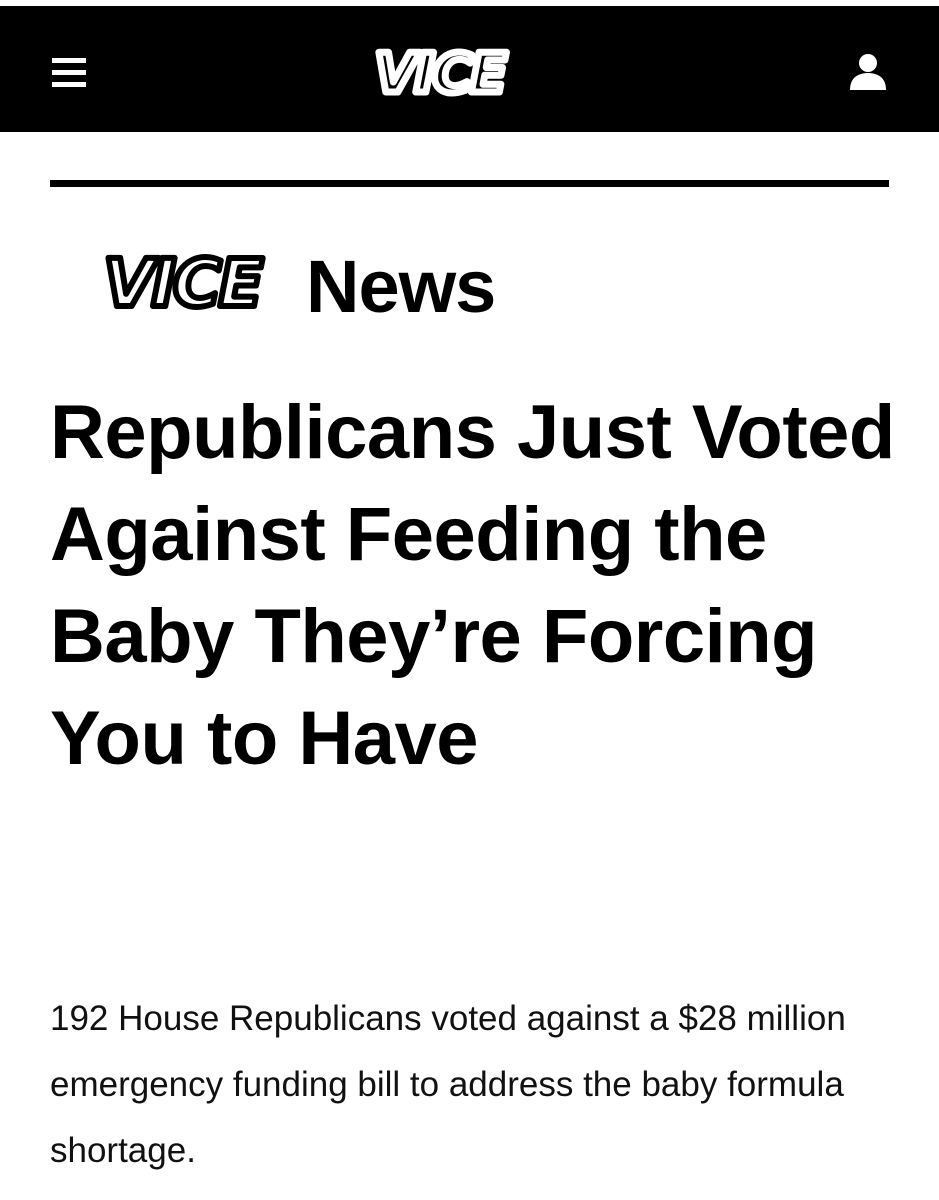 This screenshot has width=939, height=1200. I want to click on section-divider, so click(469, 183).